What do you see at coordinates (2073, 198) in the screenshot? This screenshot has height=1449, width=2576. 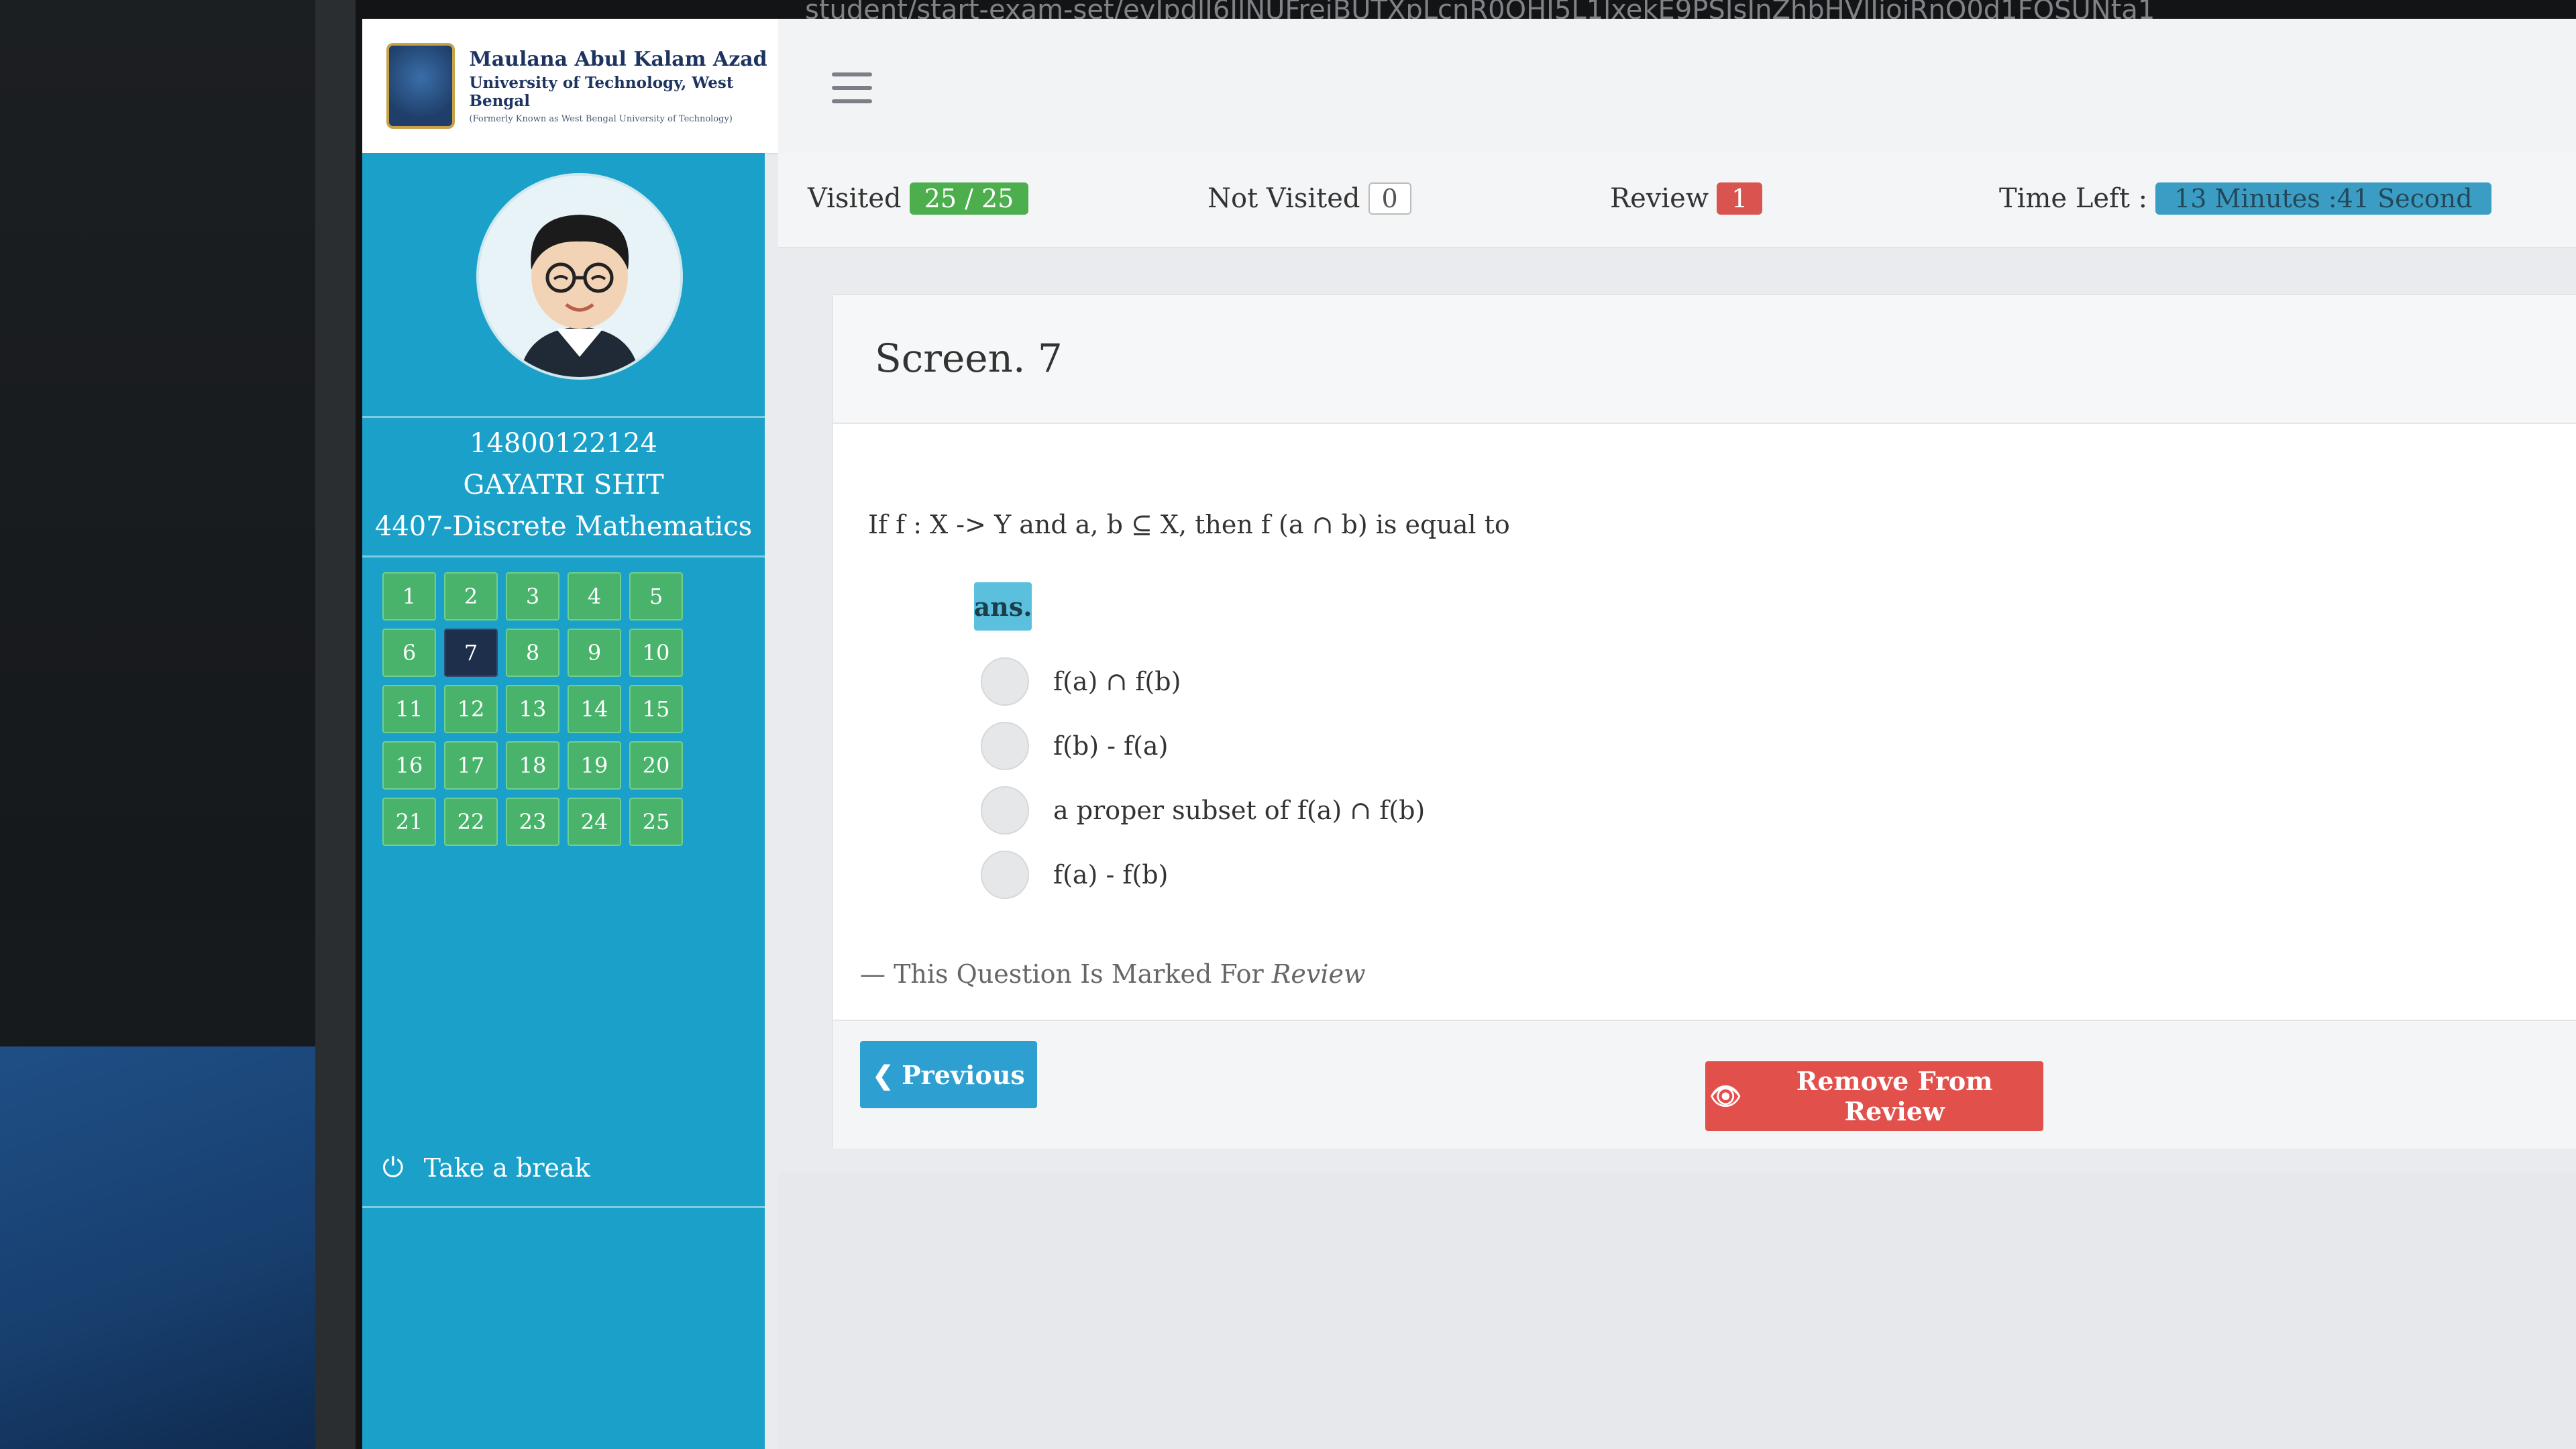 I see `time-left-label: Time Left :` at bounding box center [2073, 198].